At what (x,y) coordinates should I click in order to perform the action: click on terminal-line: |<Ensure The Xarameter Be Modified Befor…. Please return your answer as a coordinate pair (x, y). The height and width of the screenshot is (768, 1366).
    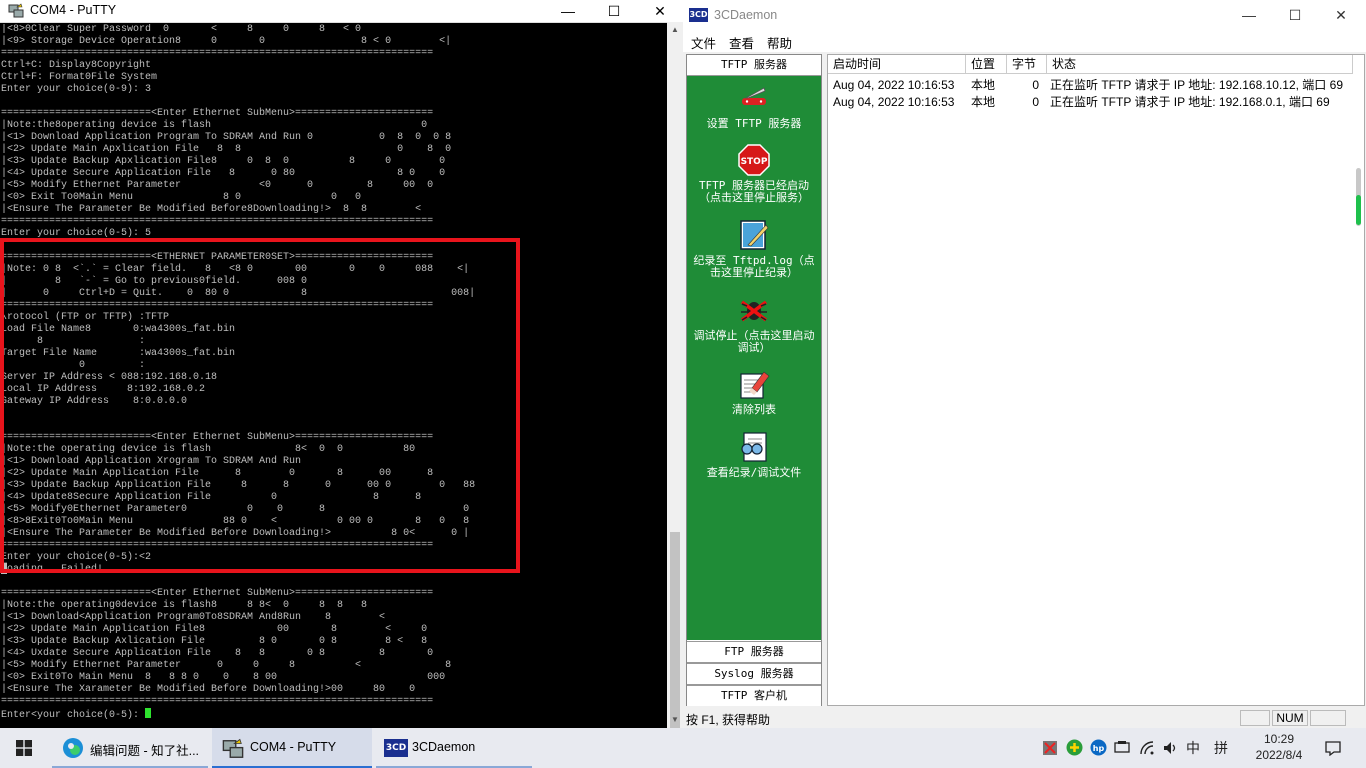
    Looking at the image, I should click on (208, 689).